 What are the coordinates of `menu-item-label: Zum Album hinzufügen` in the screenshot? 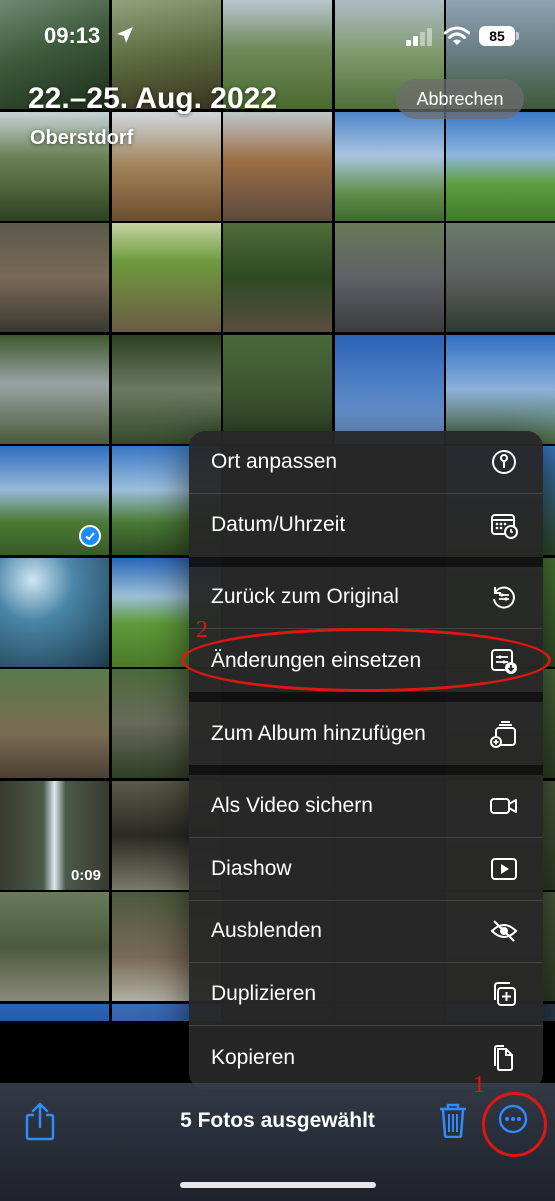 It's located at (318, 733).